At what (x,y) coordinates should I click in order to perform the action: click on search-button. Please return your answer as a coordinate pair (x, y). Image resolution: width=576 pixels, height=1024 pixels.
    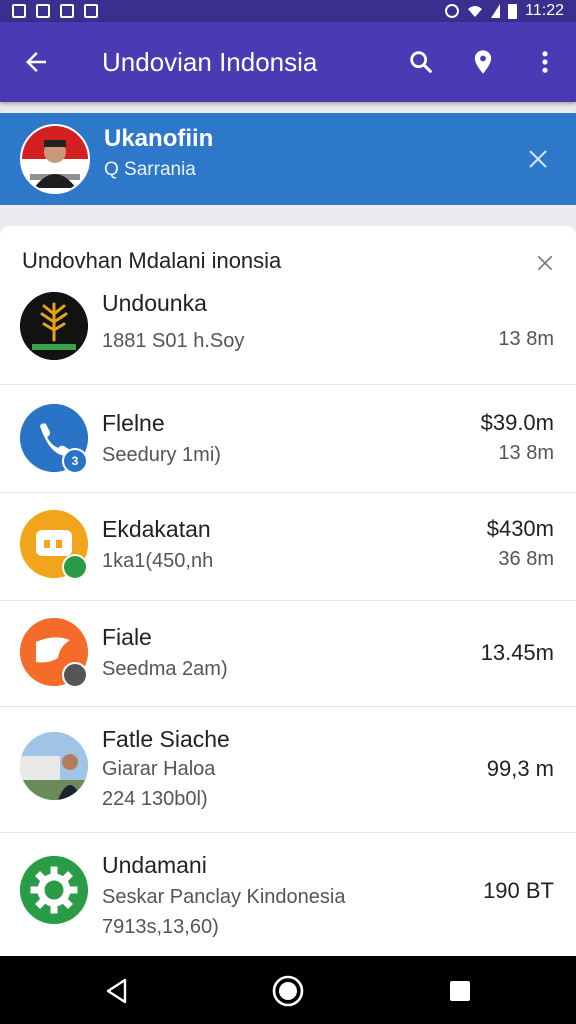
    Looking at the image, I should click on (421, 62).